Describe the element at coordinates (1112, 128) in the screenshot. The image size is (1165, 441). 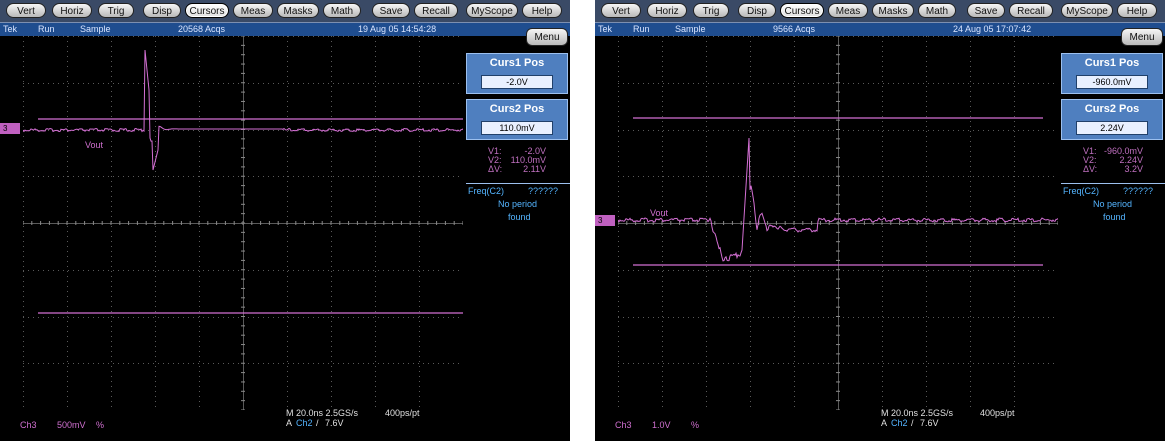
I see `curs2-value: 2.24V` at that location.